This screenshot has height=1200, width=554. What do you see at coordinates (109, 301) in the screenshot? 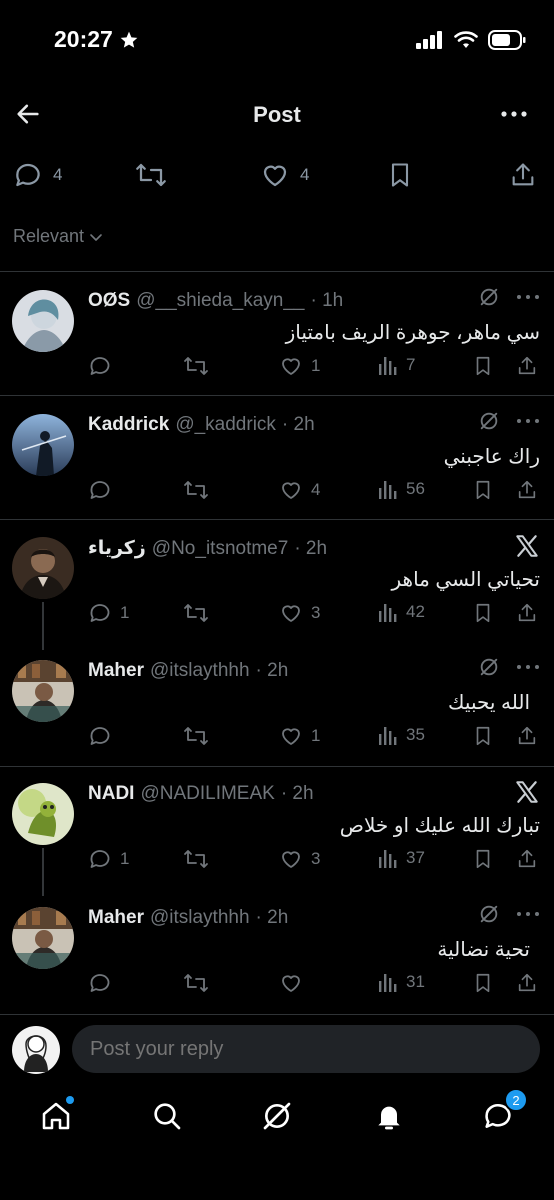
I see `author-name: OØS` at bounding box center [109, 301].